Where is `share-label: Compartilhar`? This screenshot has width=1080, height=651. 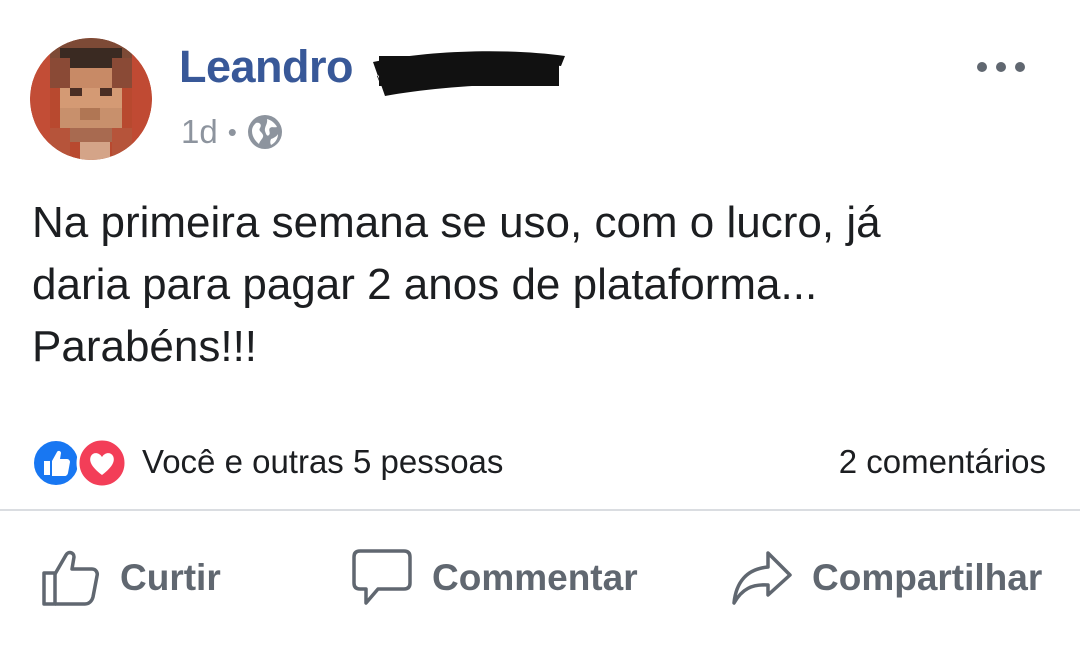 share-label: Compartilhar is located at coordinates (927, 577).